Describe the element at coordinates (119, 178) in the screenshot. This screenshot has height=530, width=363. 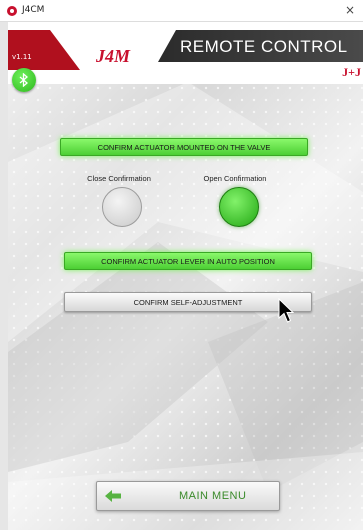
I see `close-confirmation-label: Close Confirmation` at that location.